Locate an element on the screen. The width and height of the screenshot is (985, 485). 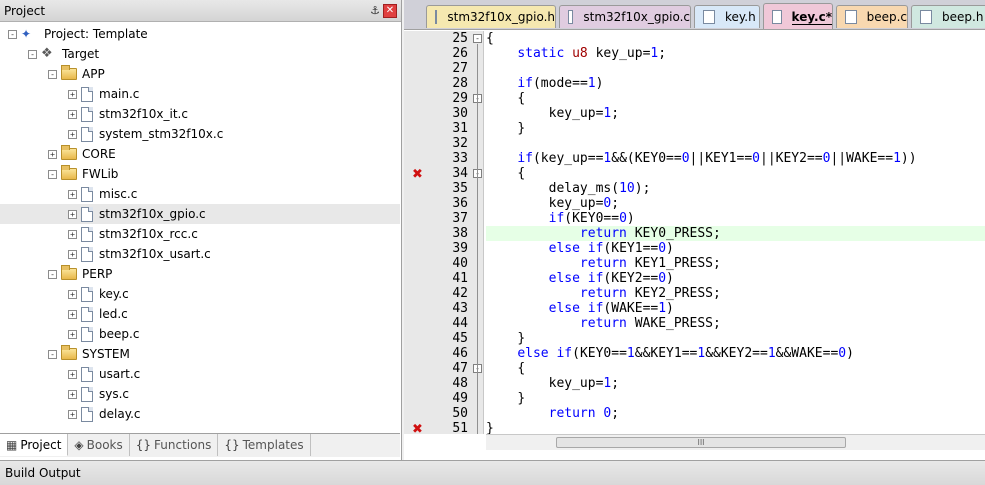
line-number: 35 is located at coordinates (460, 188).